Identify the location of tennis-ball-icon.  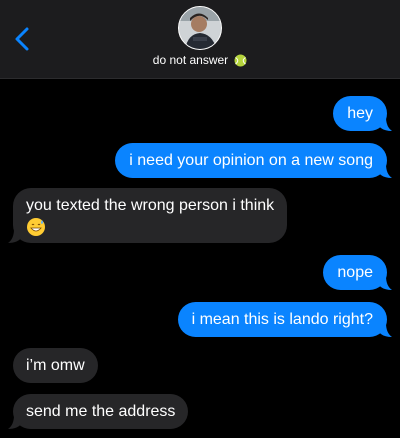
(240, 60).